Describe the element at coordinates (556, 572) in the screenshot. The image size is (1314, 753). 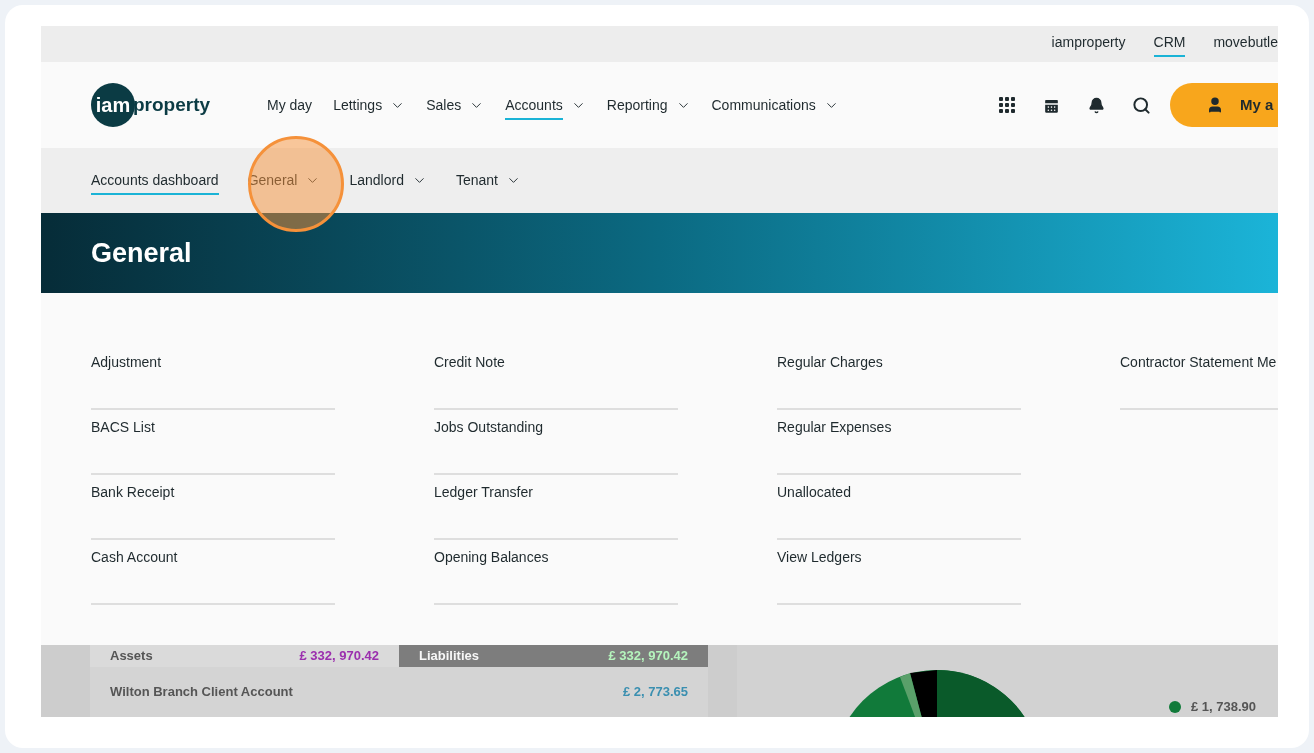
I see `menu-item: Opening Balances` at that location.